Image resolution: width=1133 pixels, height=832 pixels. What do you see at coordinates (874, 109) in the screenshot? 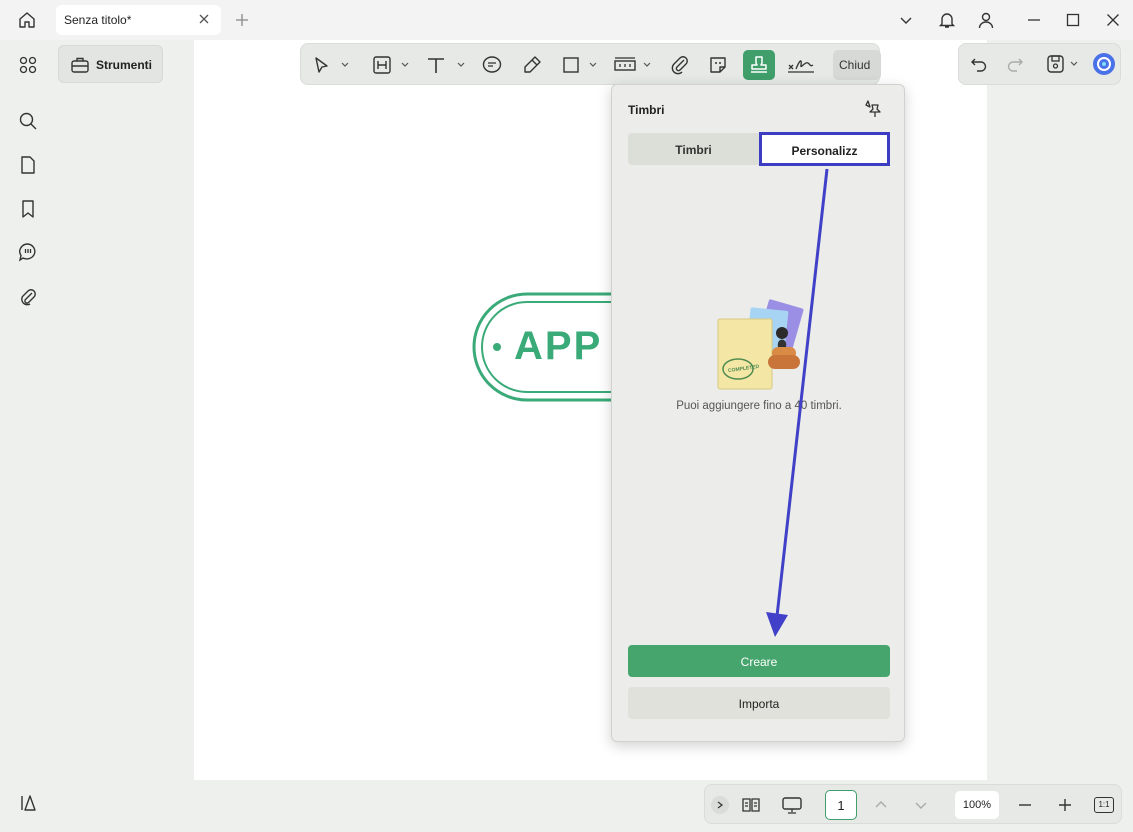
I see `pin-icon` at bounding box center [874, 109].